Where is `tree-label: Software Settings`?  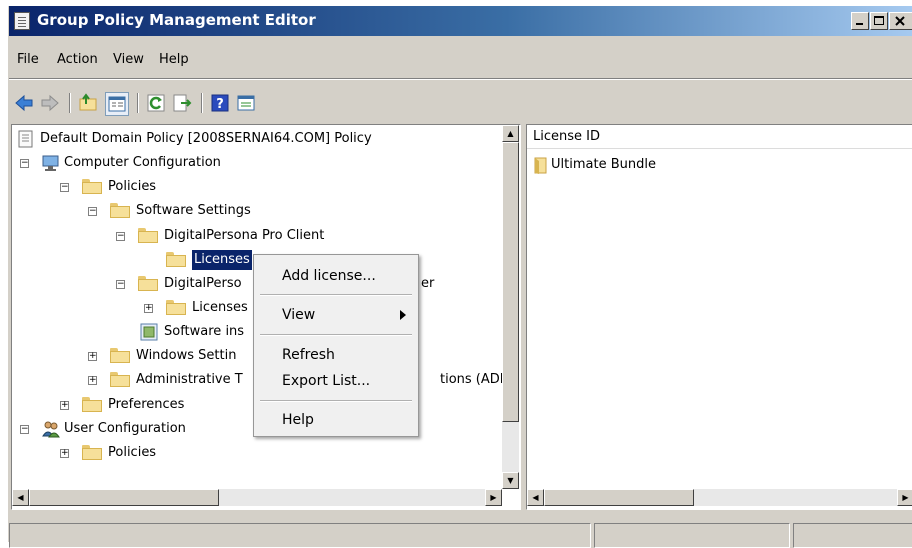 tree-label: Software Settings is located at coordinates (193, 210).